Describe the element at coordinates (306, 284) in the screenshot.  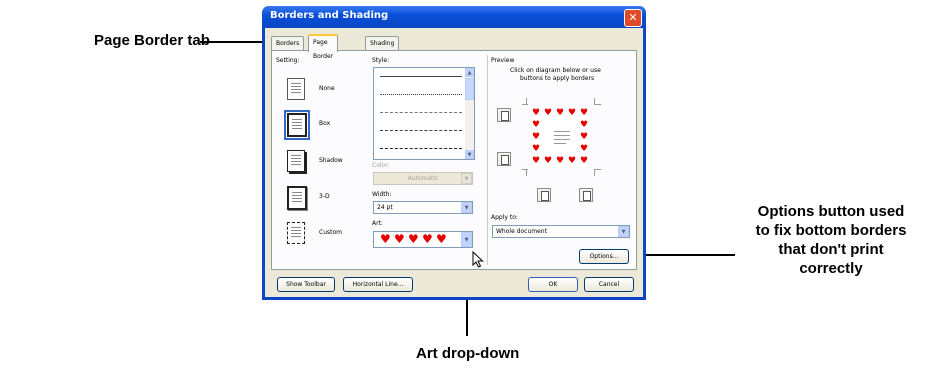
I see `show-toolbar-button: Show Toolbar` at that location.